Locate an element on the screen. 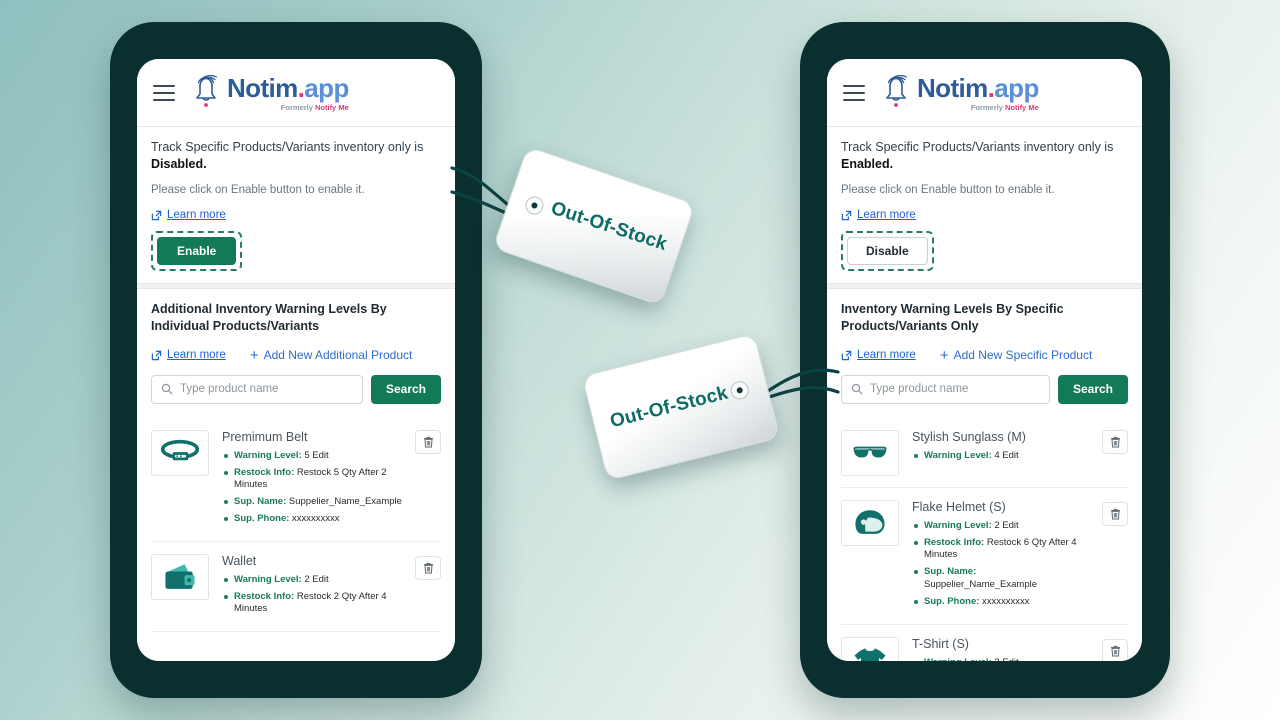 The height and width of the screenshot is (720, 1280). product-name: Flake Helmet (S) is located at coordinates (959, 506).